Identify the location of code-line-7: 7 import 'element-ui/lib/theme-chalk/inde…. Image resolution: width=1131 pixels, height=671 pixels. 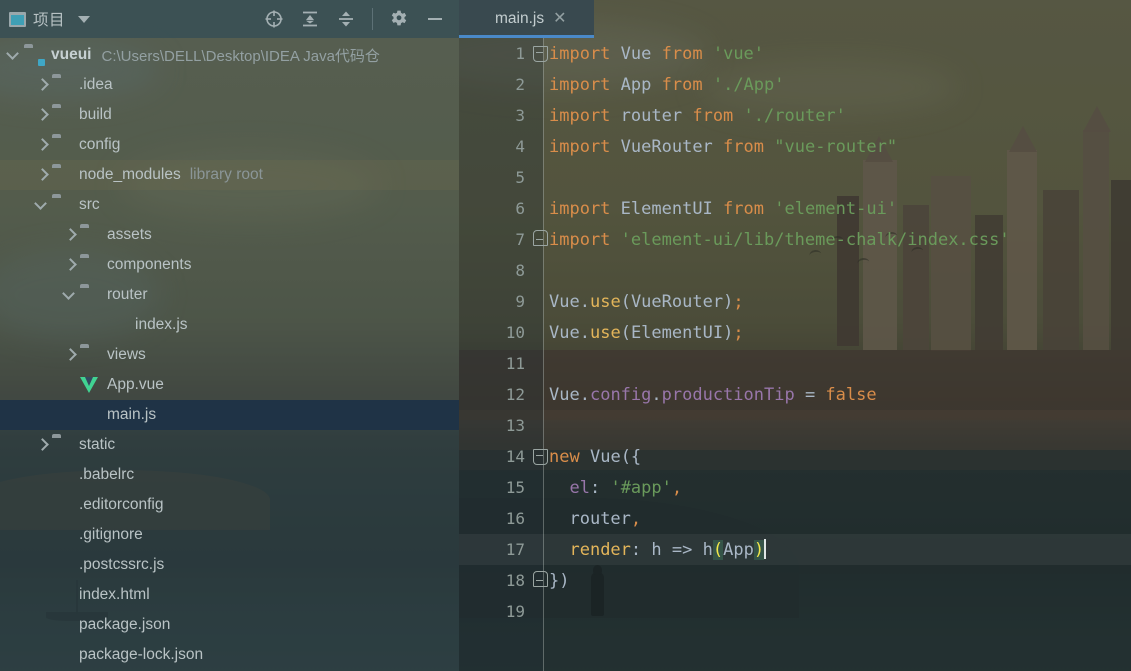
(795, 239).